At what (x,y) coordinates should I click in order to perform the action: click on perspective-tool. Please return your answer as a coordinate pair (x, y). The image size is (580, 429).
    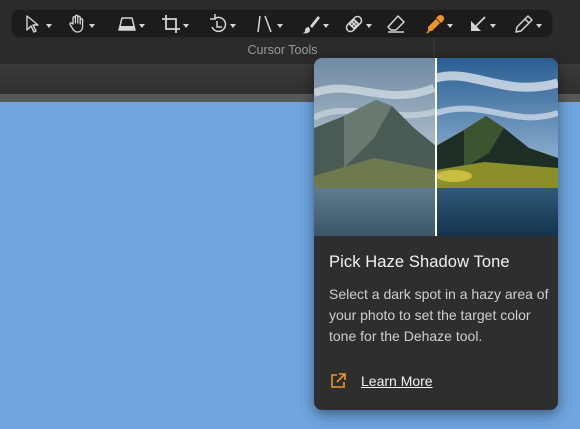
    Looking at the image, I should click on (128, 23).